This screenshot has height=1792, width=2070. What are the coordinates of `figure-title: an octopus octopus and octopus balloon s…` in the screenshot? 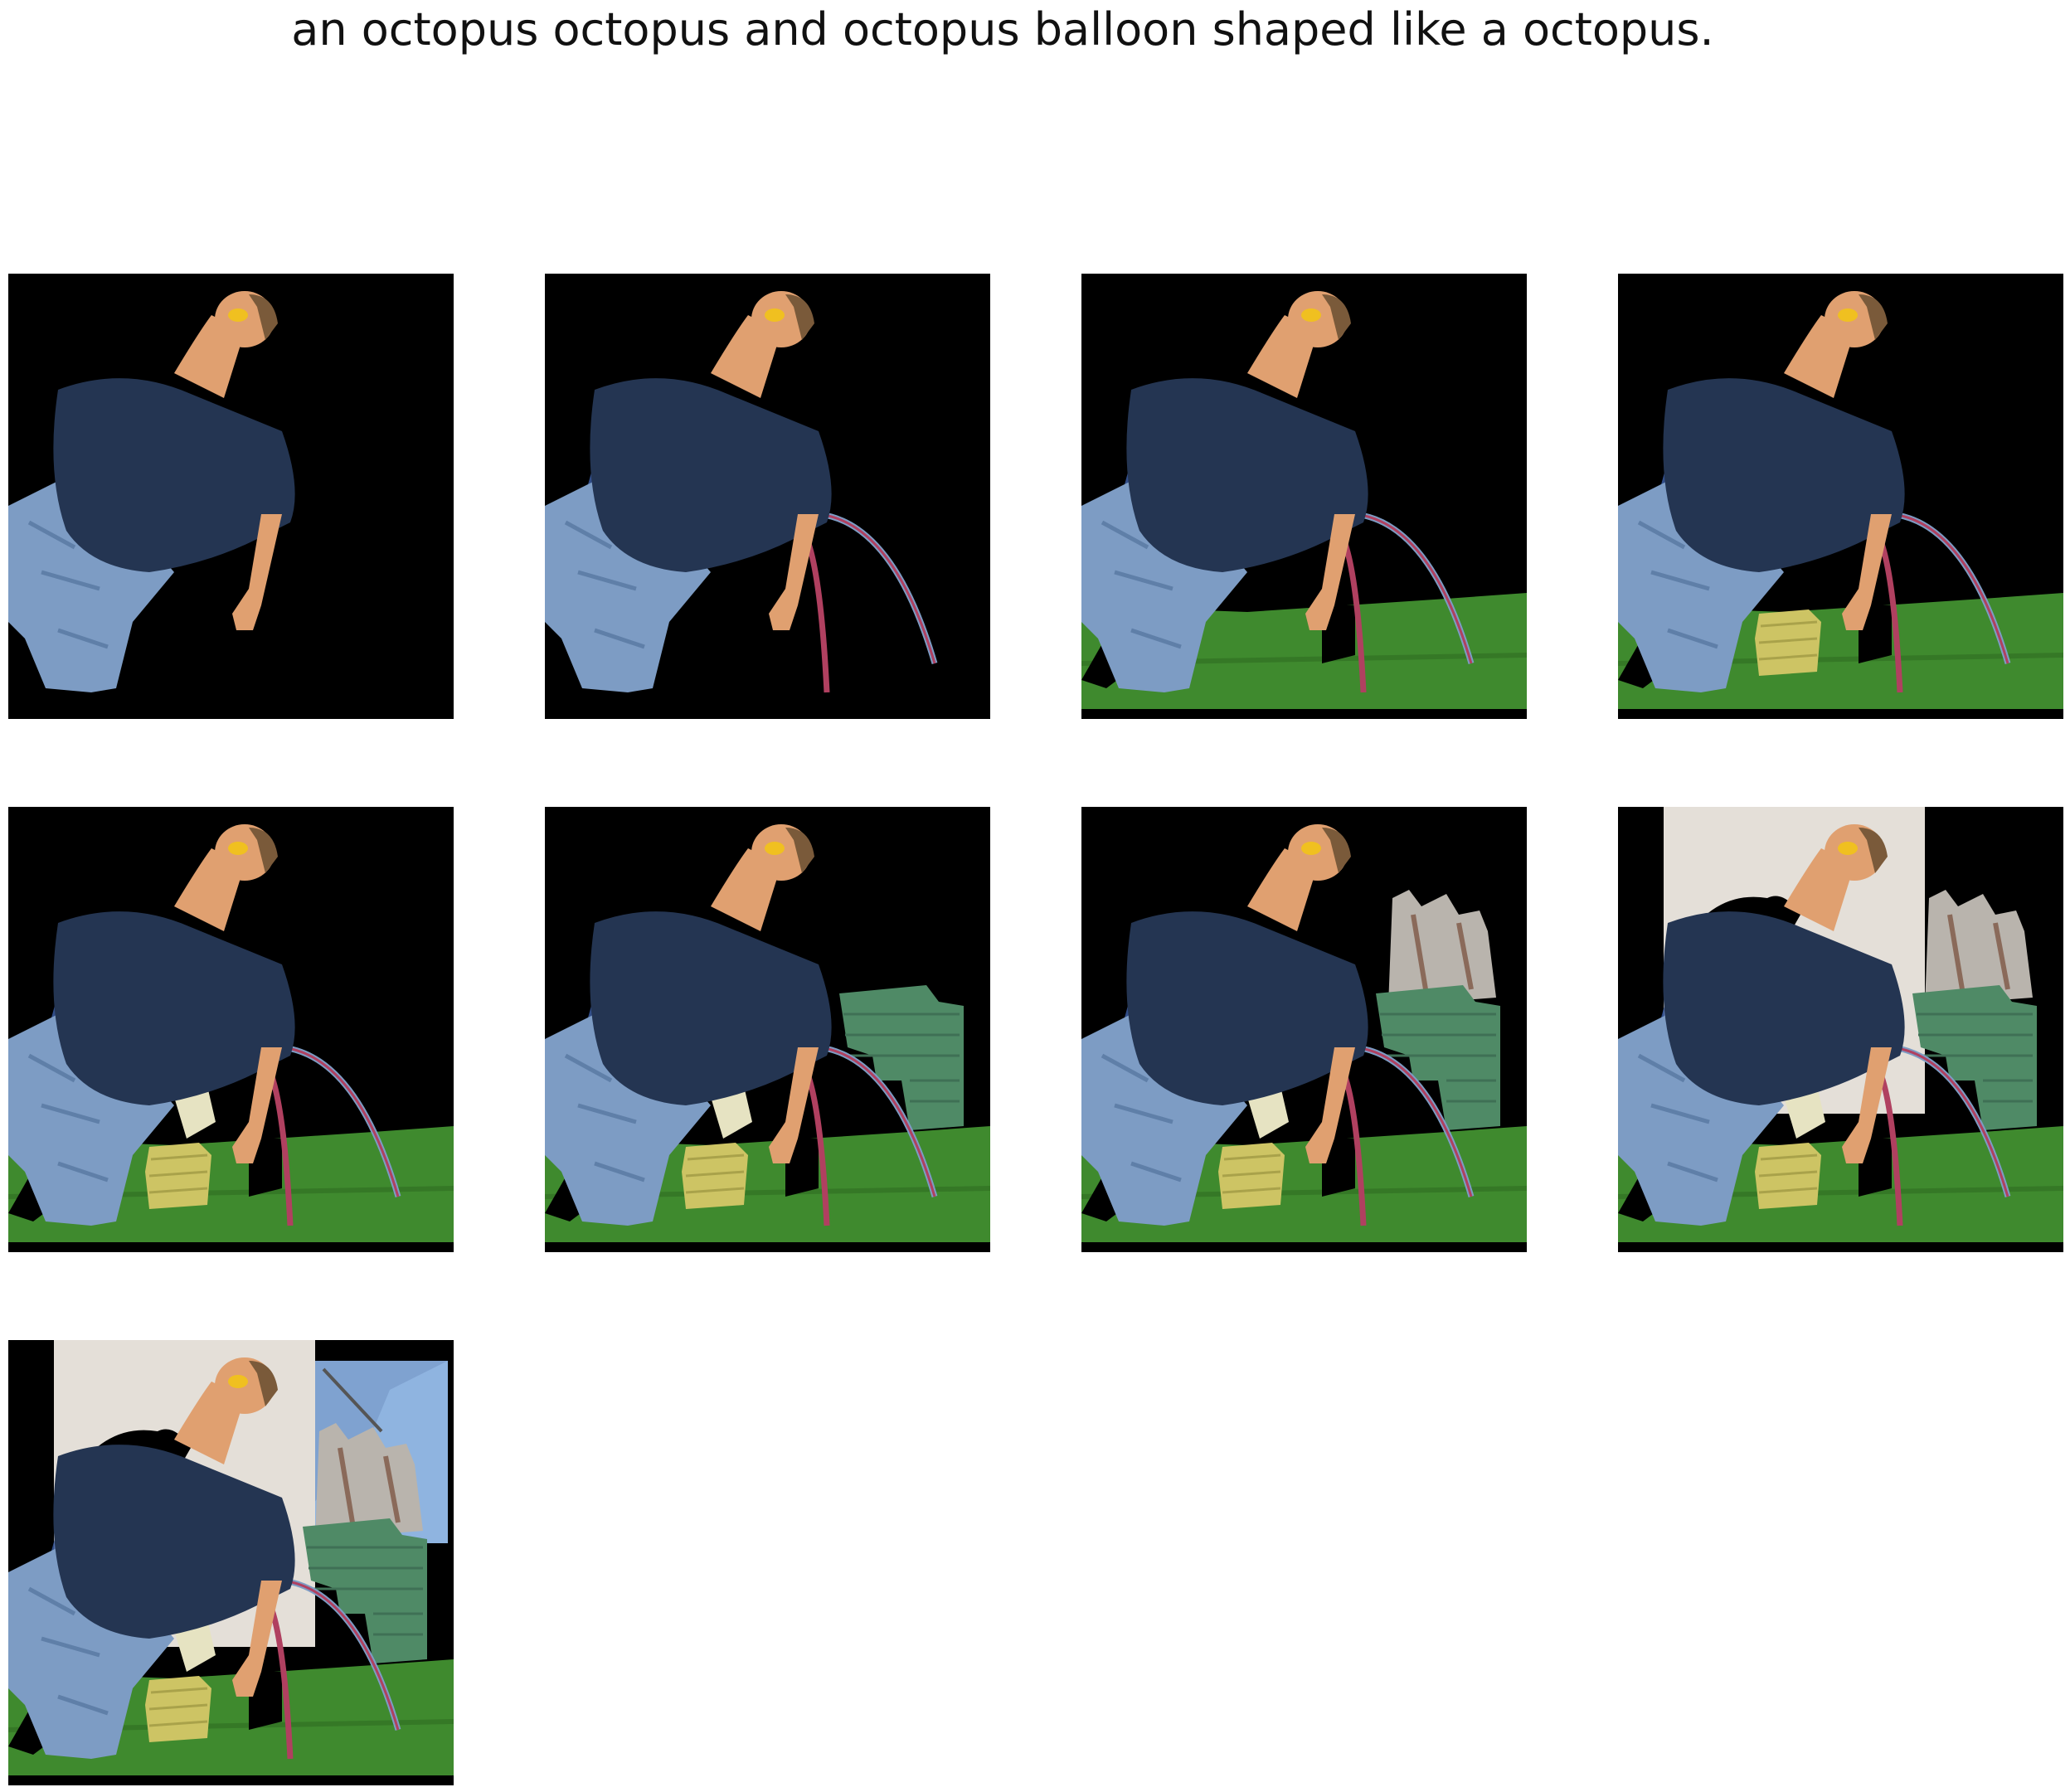 It's located at (1003, 30).